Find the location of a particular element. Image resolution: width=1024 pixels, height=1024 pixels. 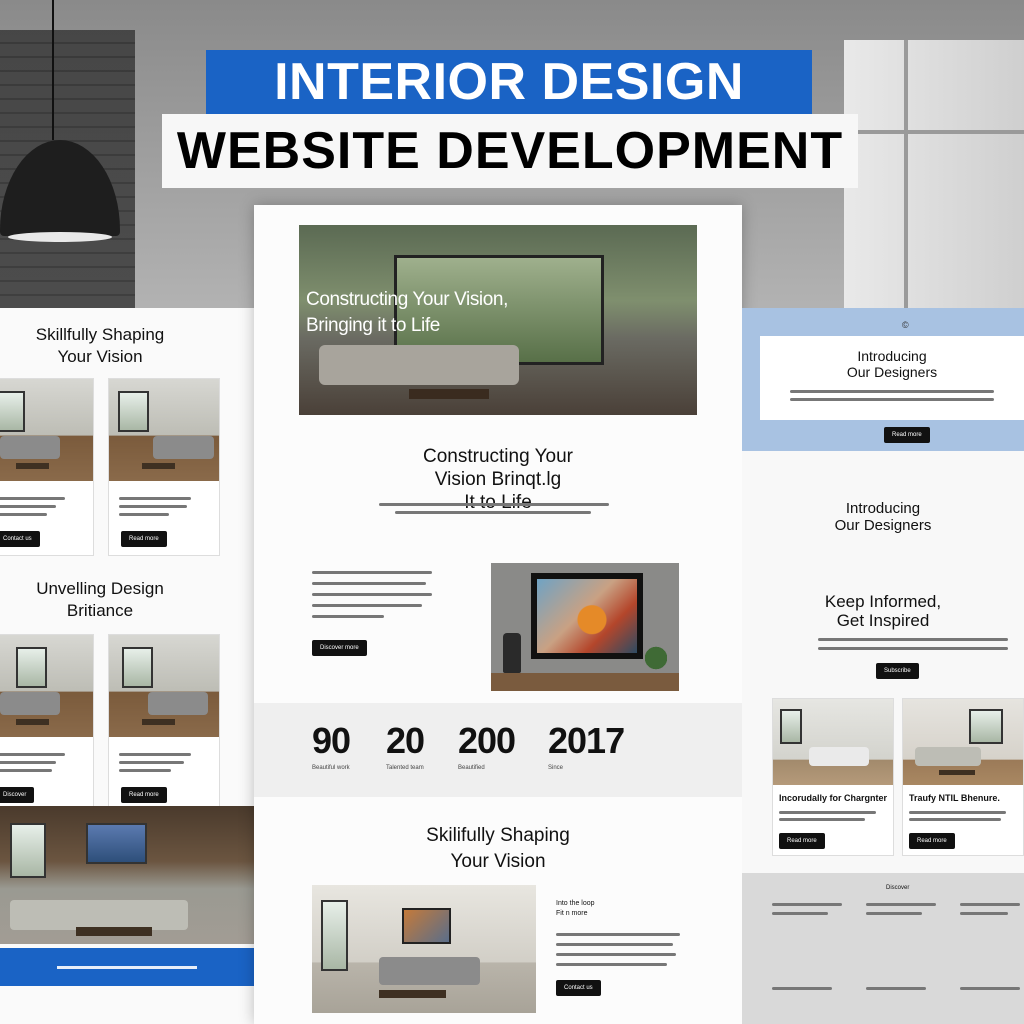

stat-label: Beautiful work is located at coordinates (331, 768).